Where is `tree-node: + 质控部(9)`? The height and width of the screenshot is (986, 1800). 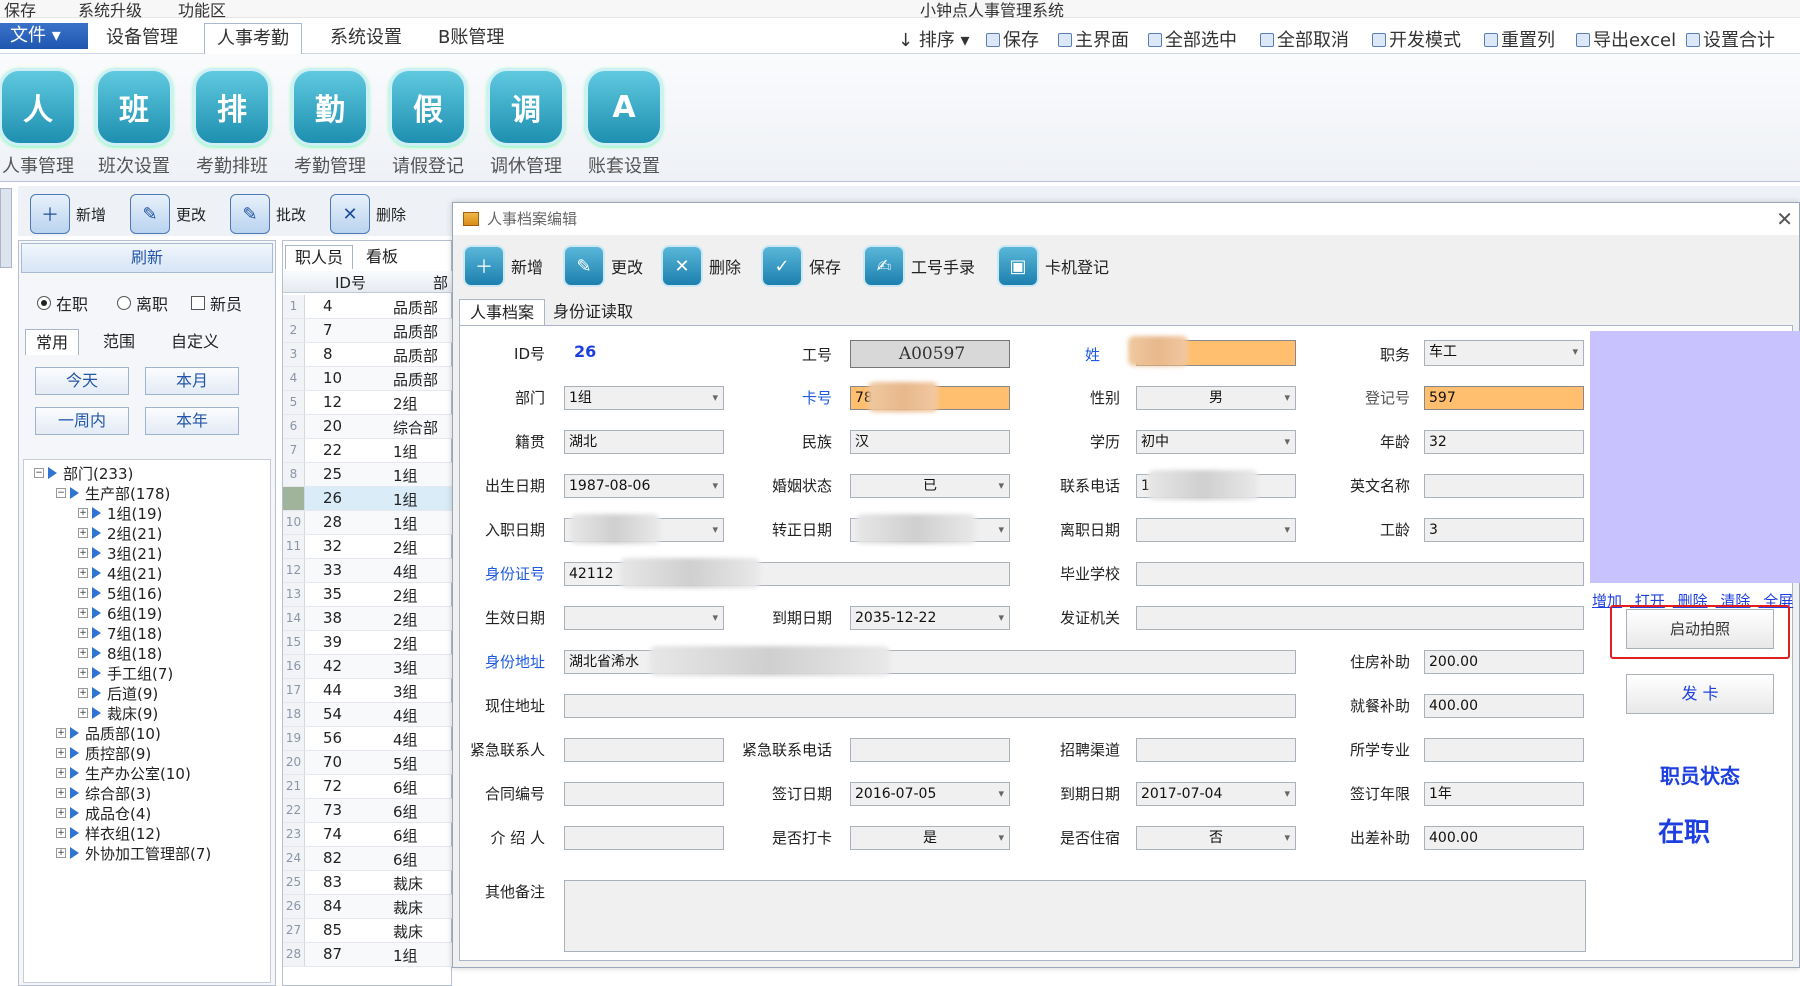 tree-node: + 质控部(9) is located at coordinates (103, 753).